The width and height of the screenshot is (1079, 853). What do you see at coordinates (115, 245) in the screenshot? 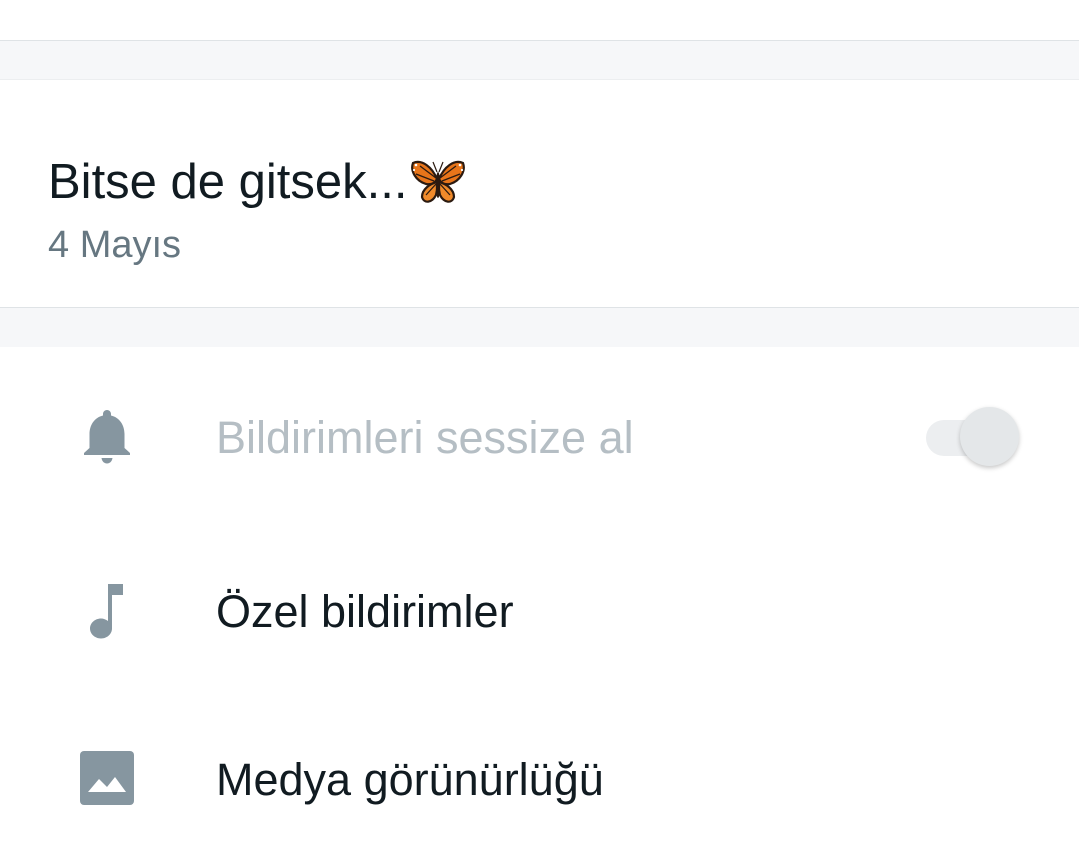
I see `about-date: 4 Mayıs` at bounding box center [115, 245].